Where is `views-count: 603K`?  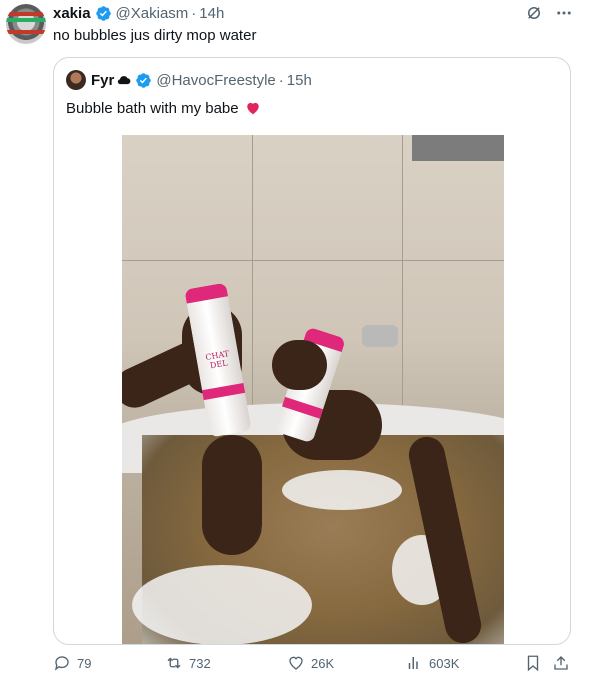
views-count: 603K is located at coordinates (444, 663).